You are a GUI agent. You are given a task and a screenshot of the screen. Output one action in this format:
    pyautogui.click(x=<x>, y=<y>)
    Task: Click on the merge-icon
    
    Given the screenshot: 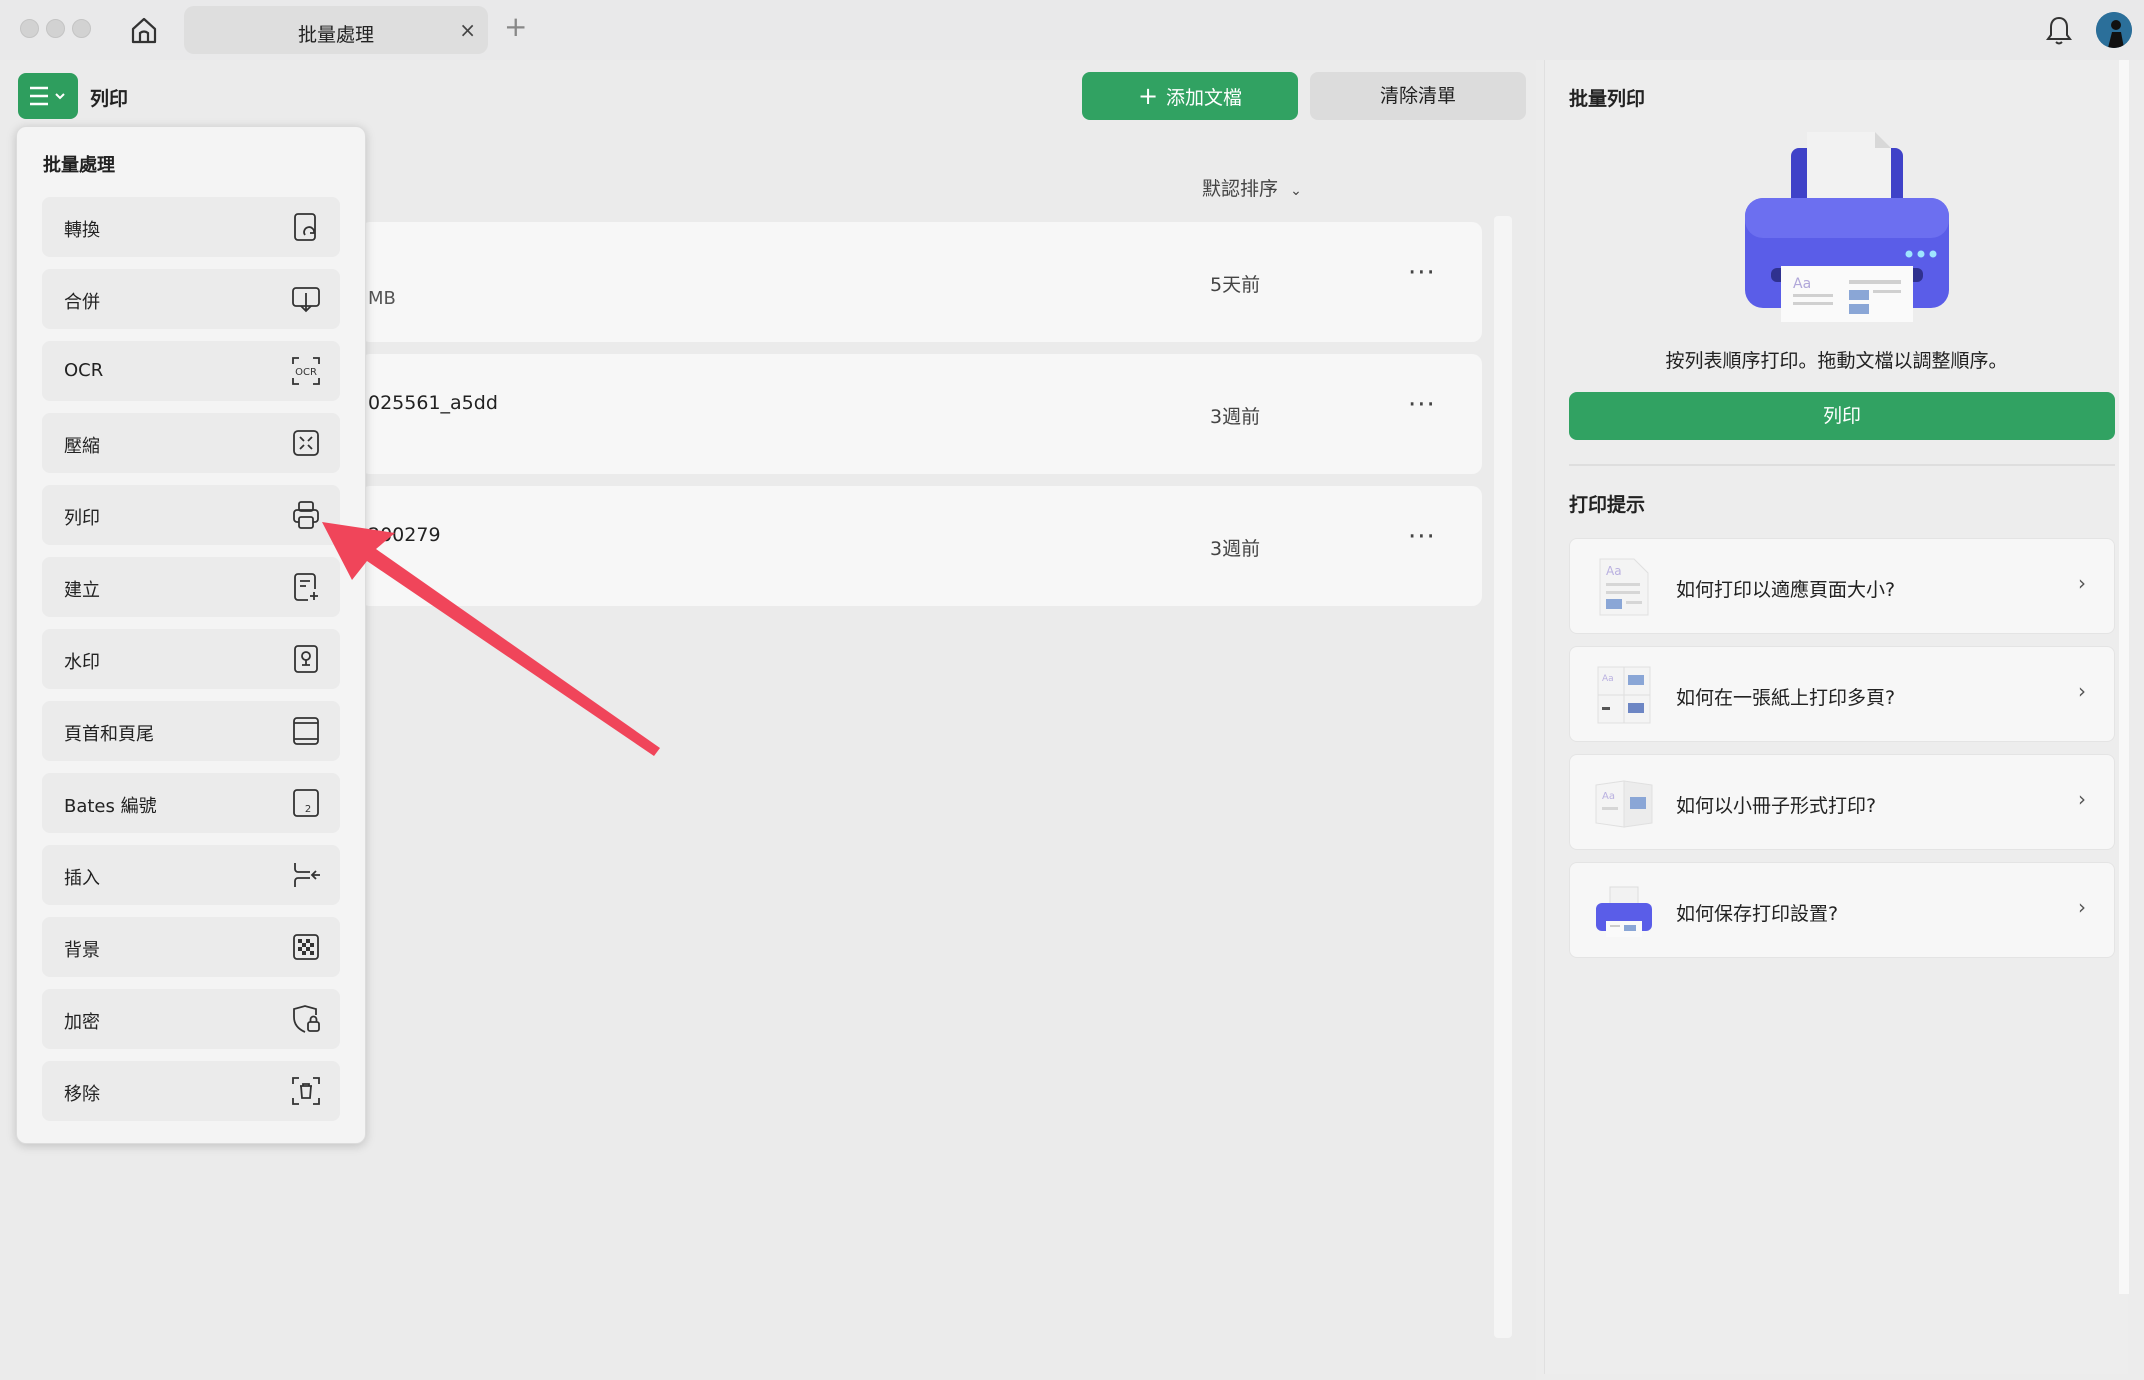 What is the action you would take?
    pyautogui.click(x=306, y=300)
    